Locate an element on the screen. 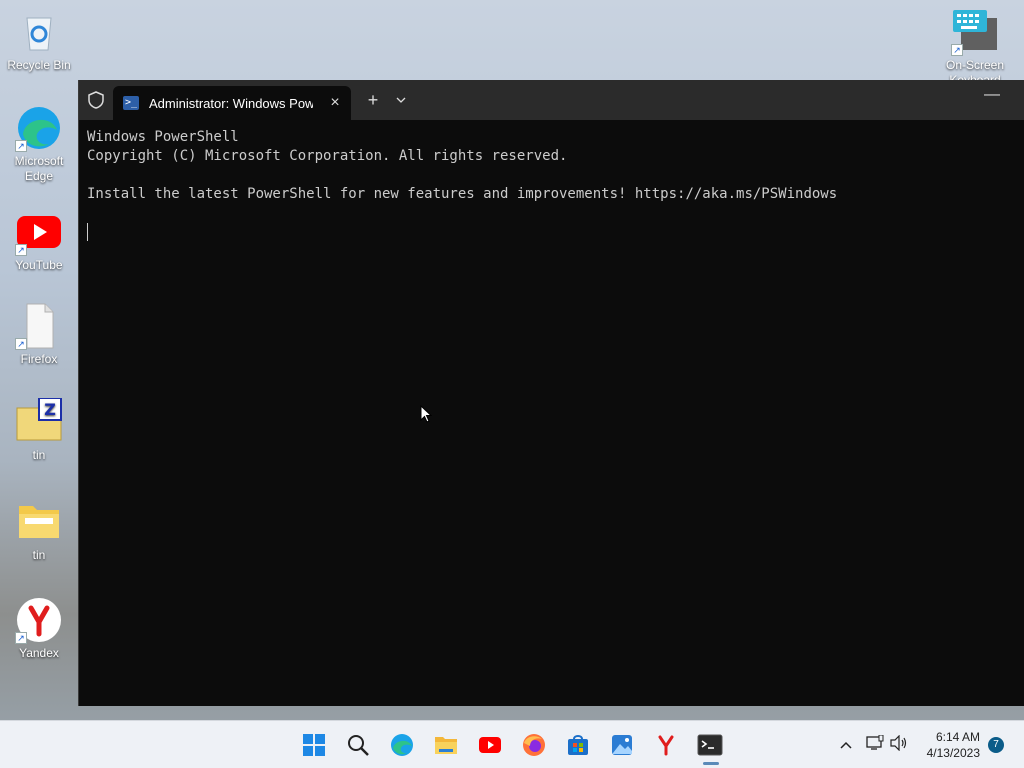  active-app-indicator is located at coordinates (711, 763).